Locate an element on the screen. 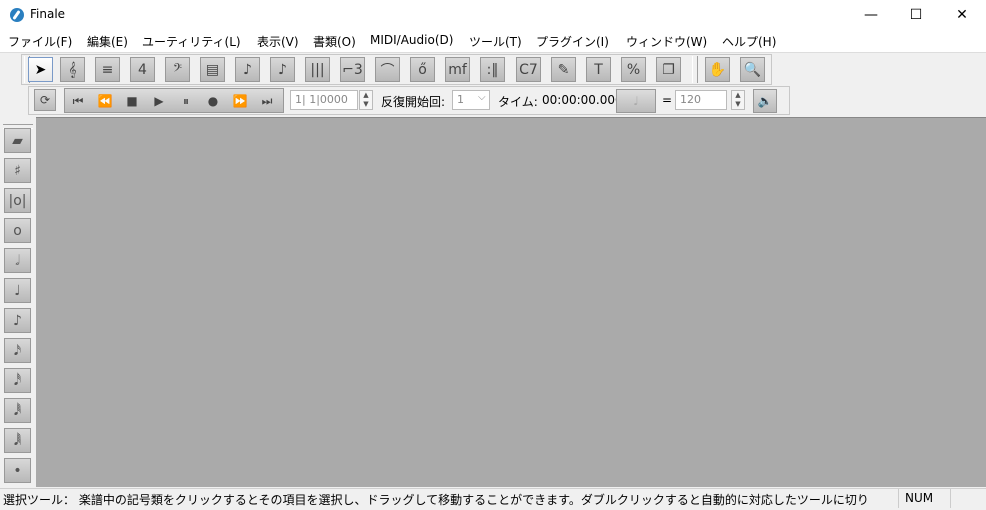 The width and height of the screenshot is (986, 510). chevron-down-icon: ⌵ is located at coordinates (482, 97).